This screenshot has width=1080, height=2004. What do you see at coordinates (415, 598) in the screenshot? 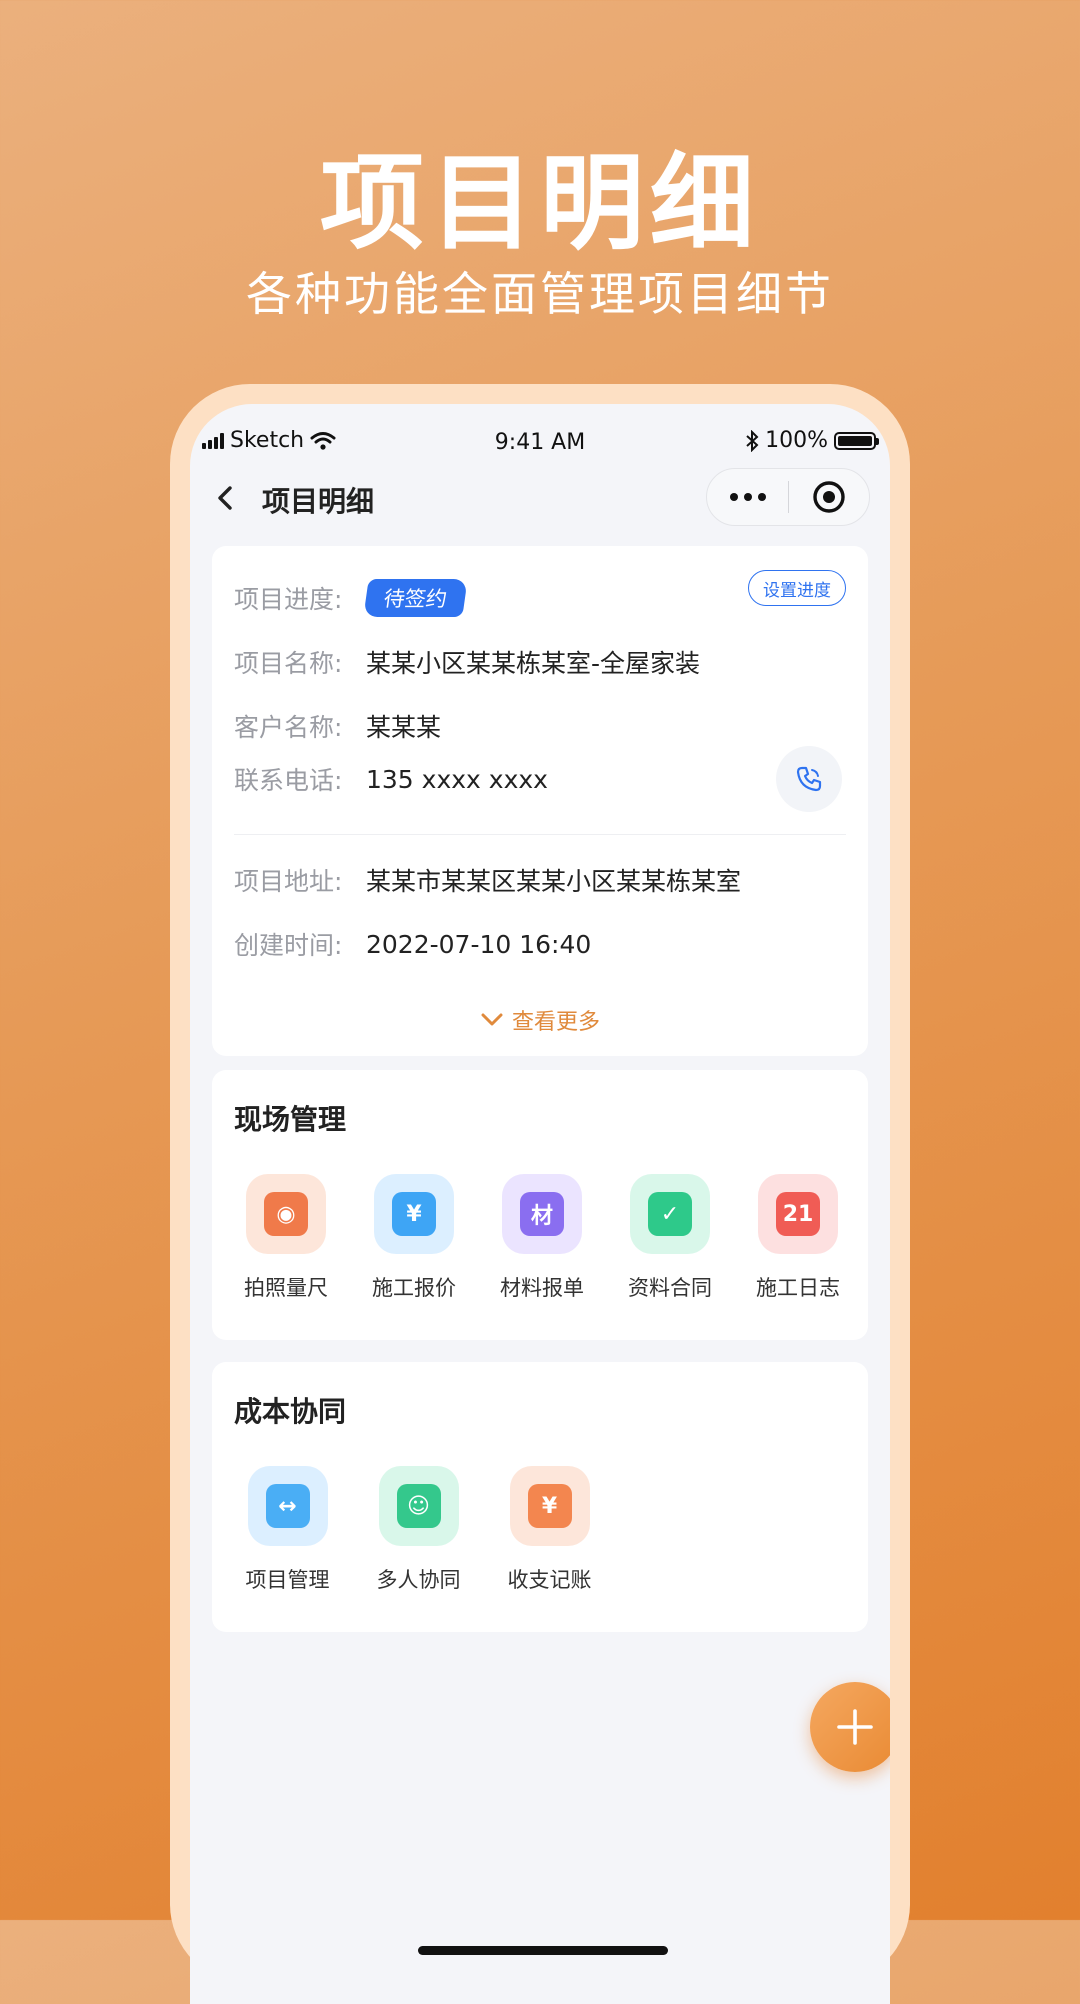
I see `status-badge: 待签约` at bounding box center [415, 598].